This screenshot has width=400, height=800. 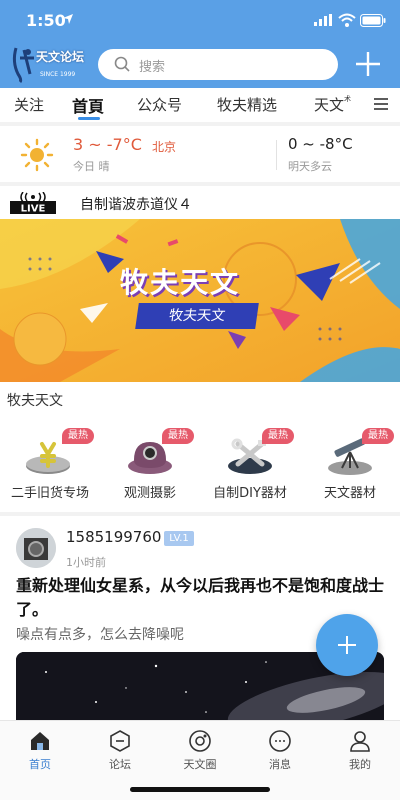 What do you see at coordinates (200, 44) in the screenshot?
I see `app-header: 1:50 天文论坛 SINCE 1999 搜索` at bounding box center [200, 44].